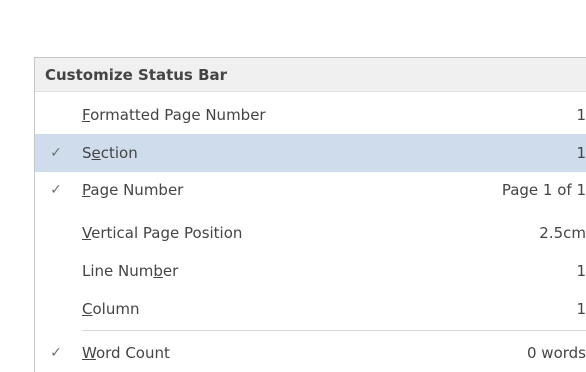 The image size is (586, 372). Describe the element at coordinates (556, 353) in the screenshot. I see `menu-item-value: 0 words` at that location.